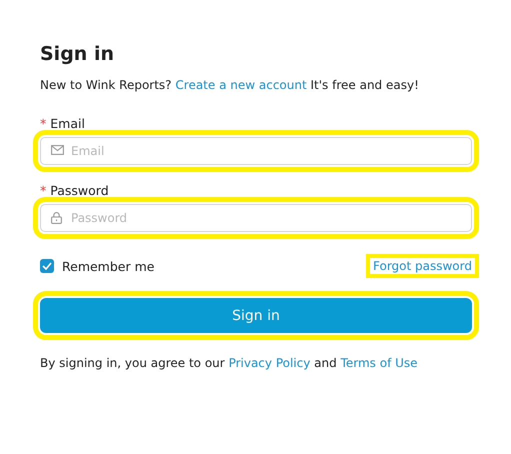 The image size is (511, 454). Describe the element at coordinates (67, 124) in the screenshot. I see `field-label: Email` at that location.